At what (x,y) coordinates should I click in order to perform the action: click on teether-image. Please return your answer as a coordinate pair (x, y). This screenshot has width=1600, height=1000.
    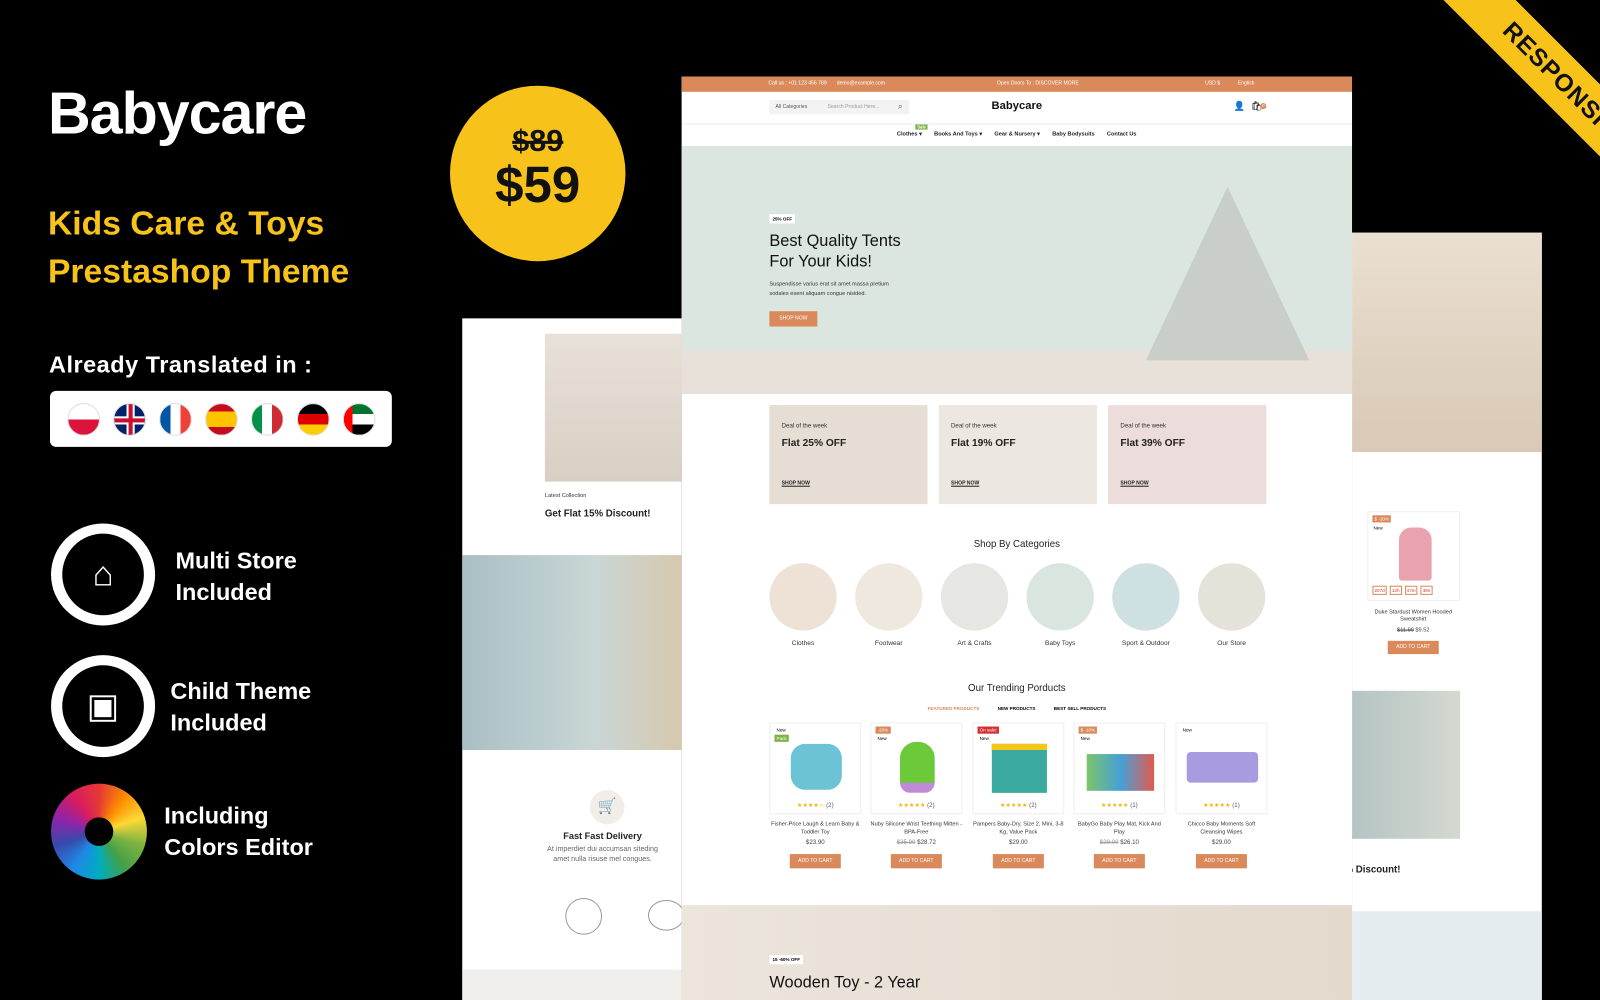
    Looking at the image, I should click on (917, 767).